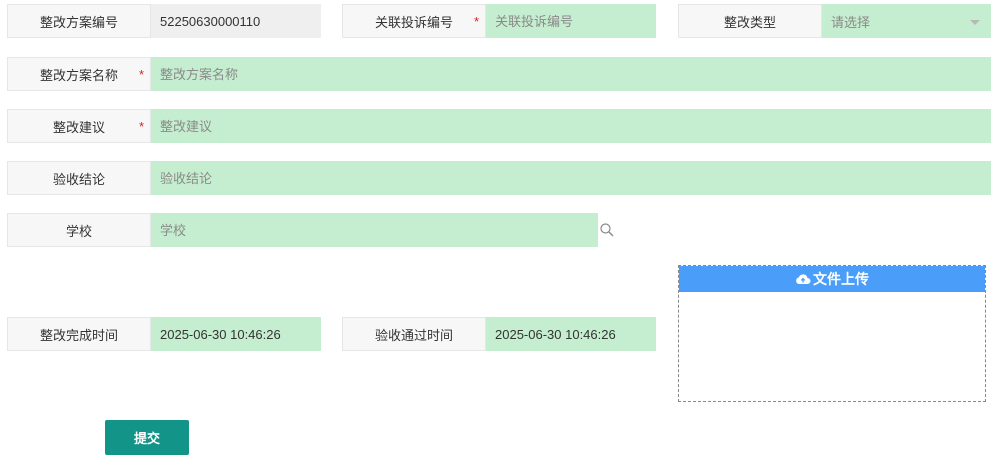 Image resolution: width=1006 pixels, height=467 pixels. I want to click on complaint-no-label: 关联投诉编号 *, so click(414, 21).